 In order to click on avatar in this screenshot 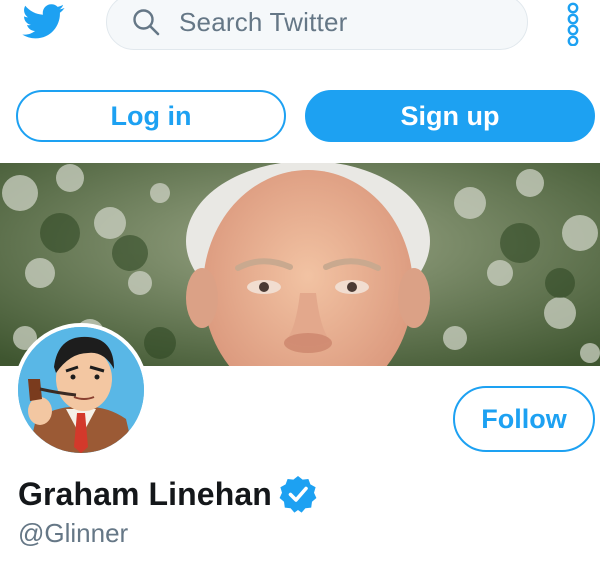, I will do `click(81, 390)`.